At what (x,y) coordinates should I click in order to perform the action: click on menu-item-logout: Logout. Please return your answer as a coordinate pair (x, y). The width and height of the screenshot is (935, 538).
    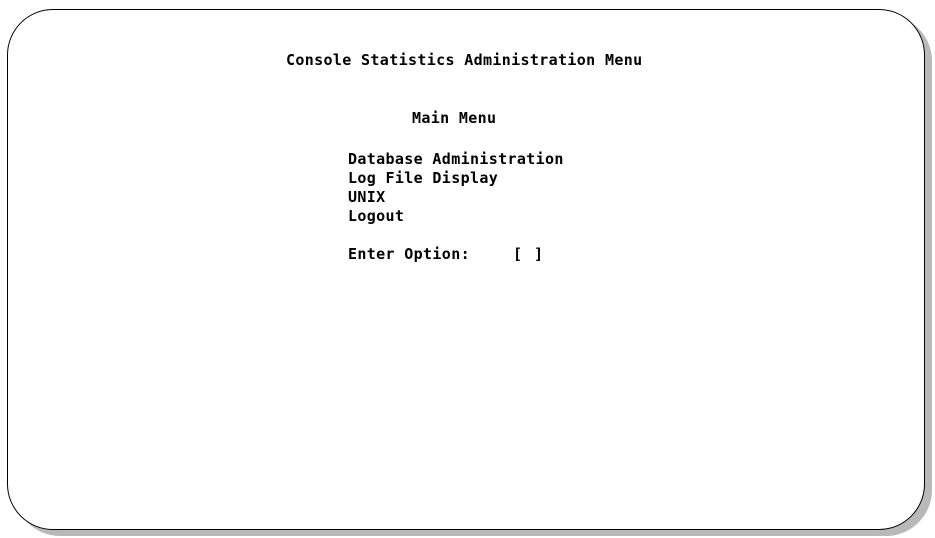
    Looking at the image, I should click on (376, 216).